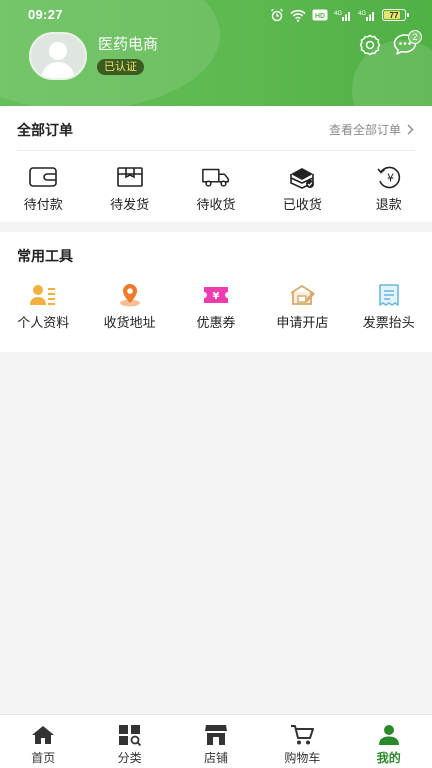 The image size is (432, 768). Describe the element at coordinates (43, 322) in the screenshot. I see `tool-label: 个人资料` at that location.